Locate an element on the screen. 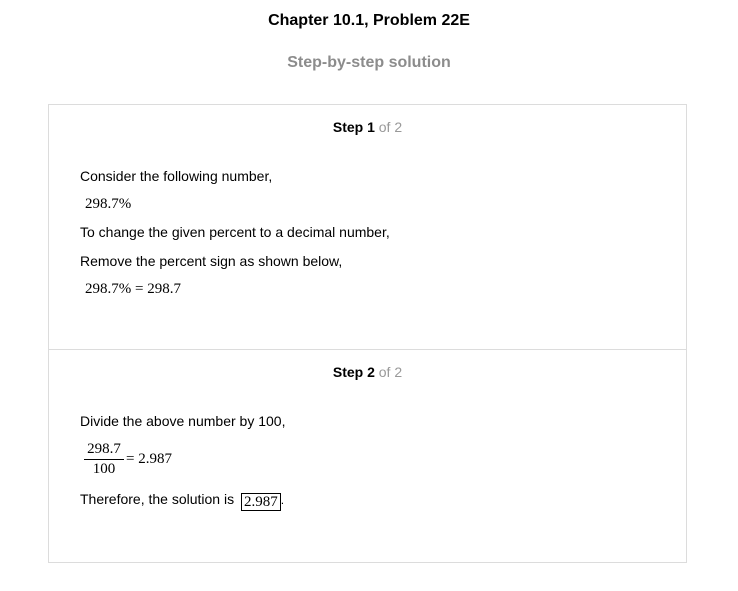  conclusion-line: Therefore, the solution is 2.987. is located at coordinates (182, 501).